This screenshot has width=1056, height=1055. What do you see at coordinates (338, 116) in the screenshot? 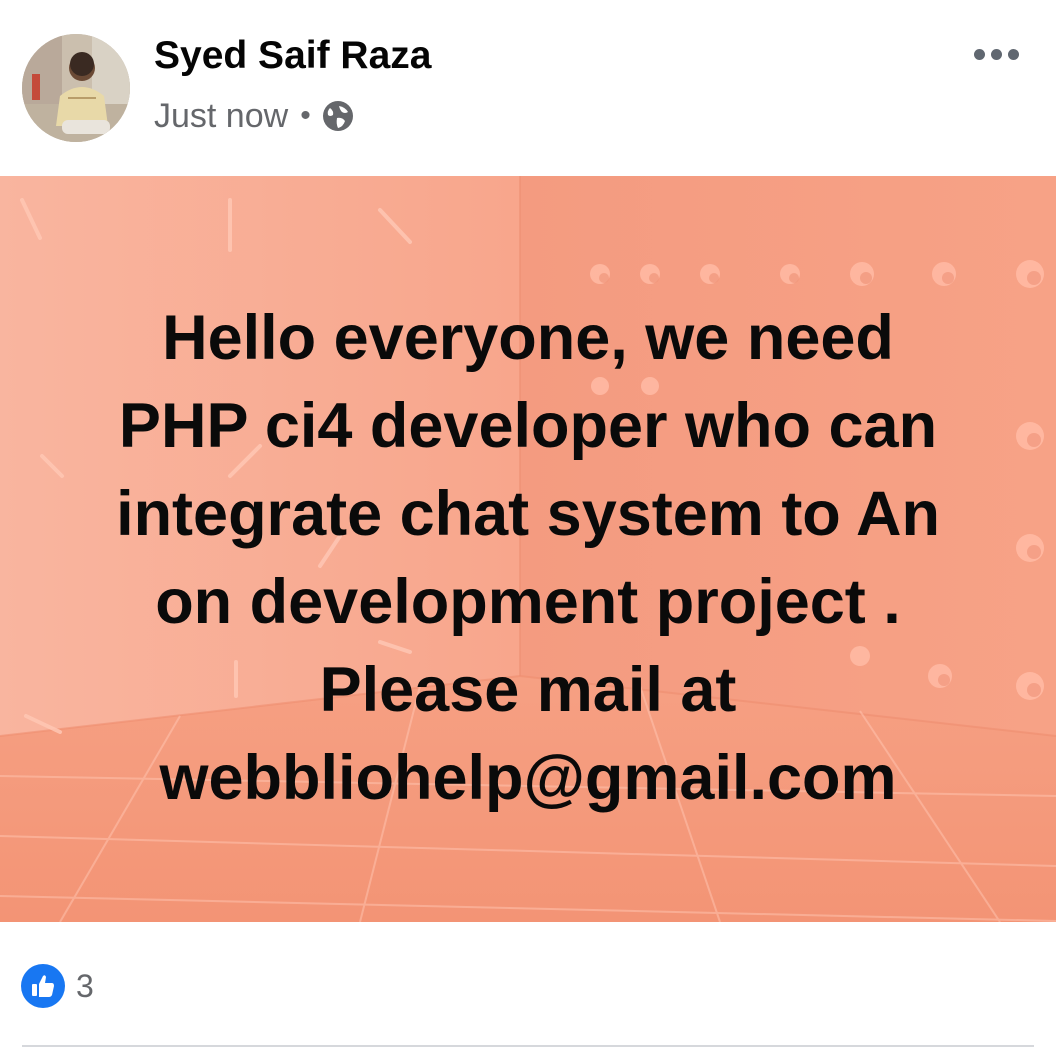
I see `globe-icon` at bounding box center [338, 116].